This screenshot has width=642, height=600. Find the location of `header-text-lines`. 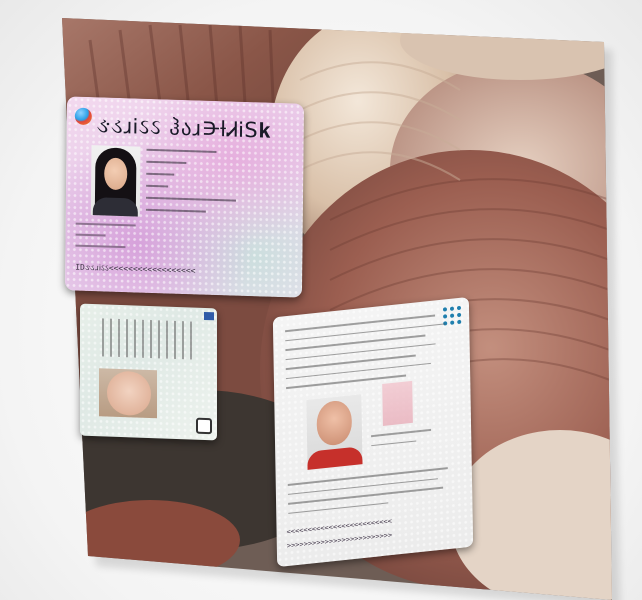

header-text-lines is located at coordinates (365, 354).